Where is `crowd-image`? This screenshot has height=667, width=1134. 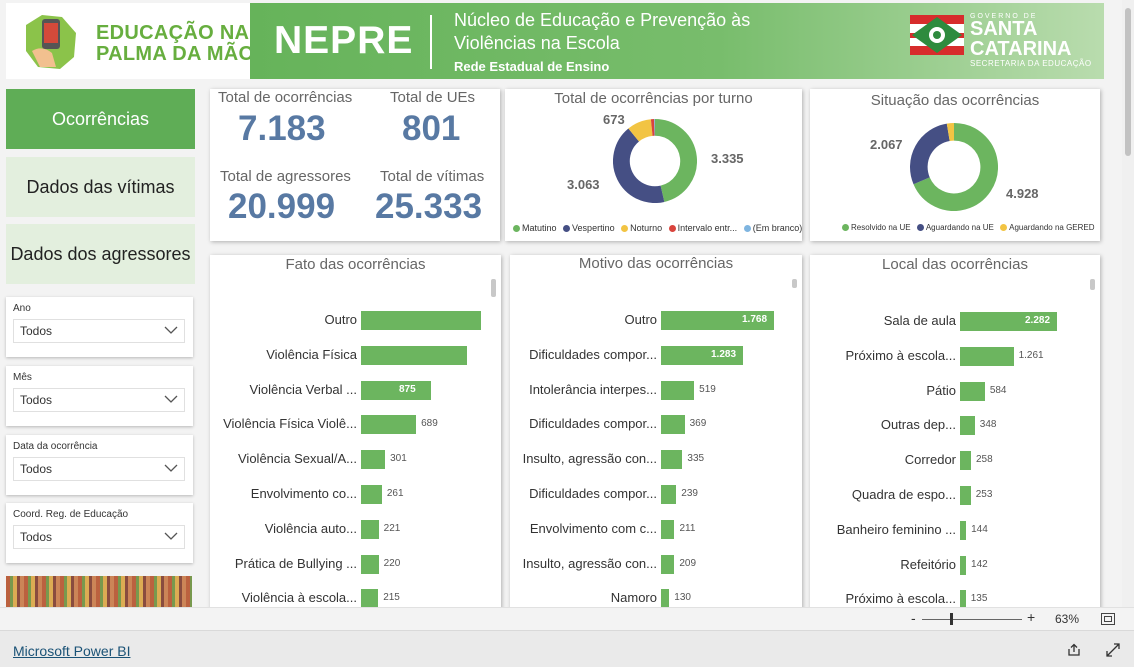 crowd-image is located at coordinates (99, 591).